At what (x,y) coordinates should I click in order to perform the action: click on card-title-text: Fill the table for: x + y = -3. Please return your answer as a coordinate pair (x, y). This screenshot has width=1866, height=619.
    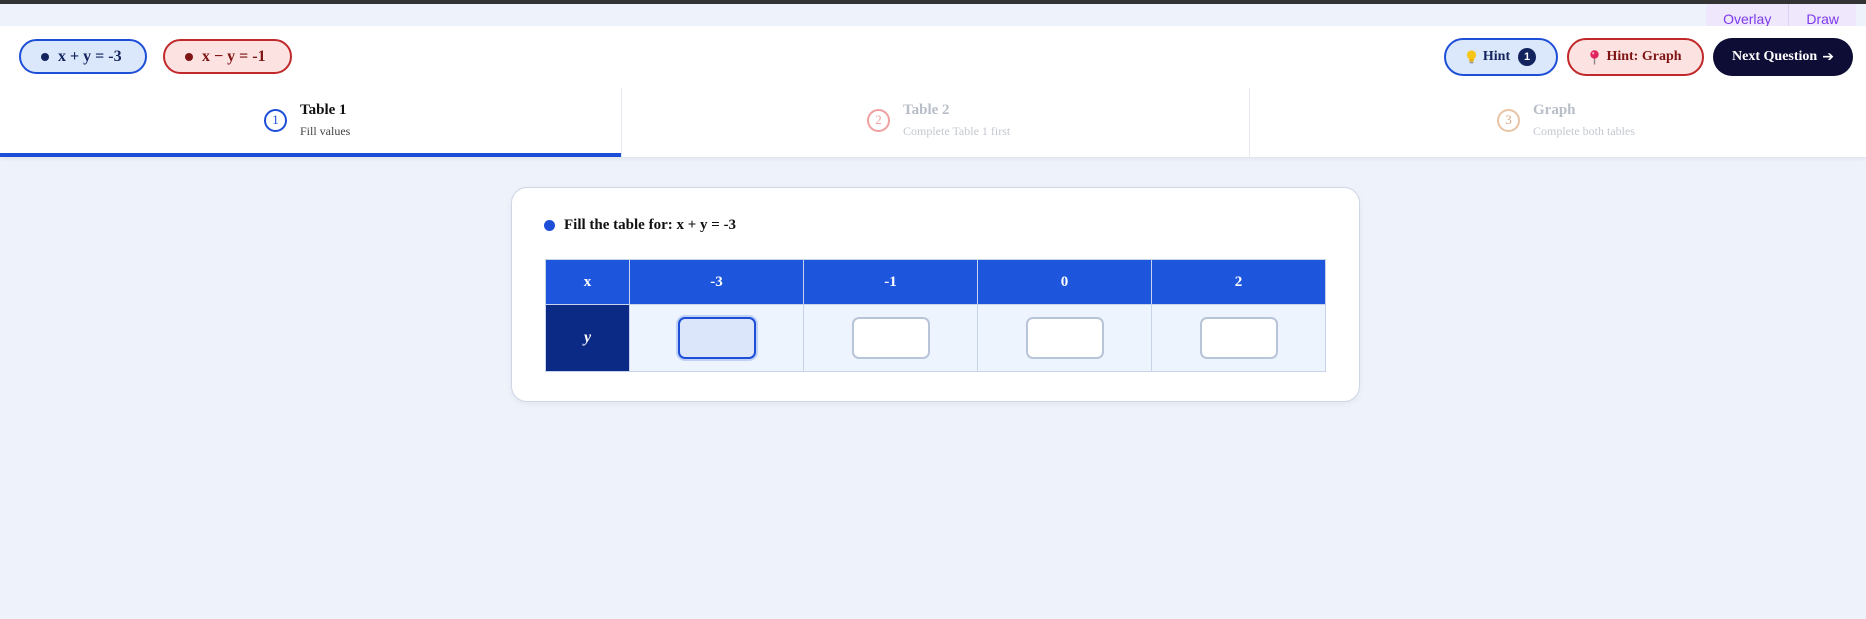
    Looking at the image, I should click on (650, 225).